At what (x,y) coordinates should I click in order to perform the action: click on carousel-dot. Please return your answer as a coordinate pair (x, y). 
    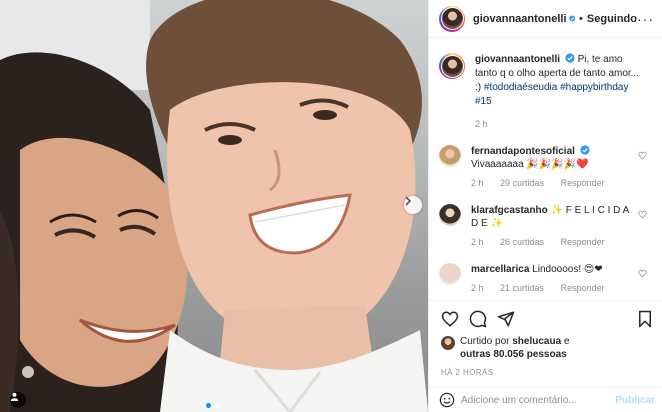
    Looking at the image, I should click on (217, 405).